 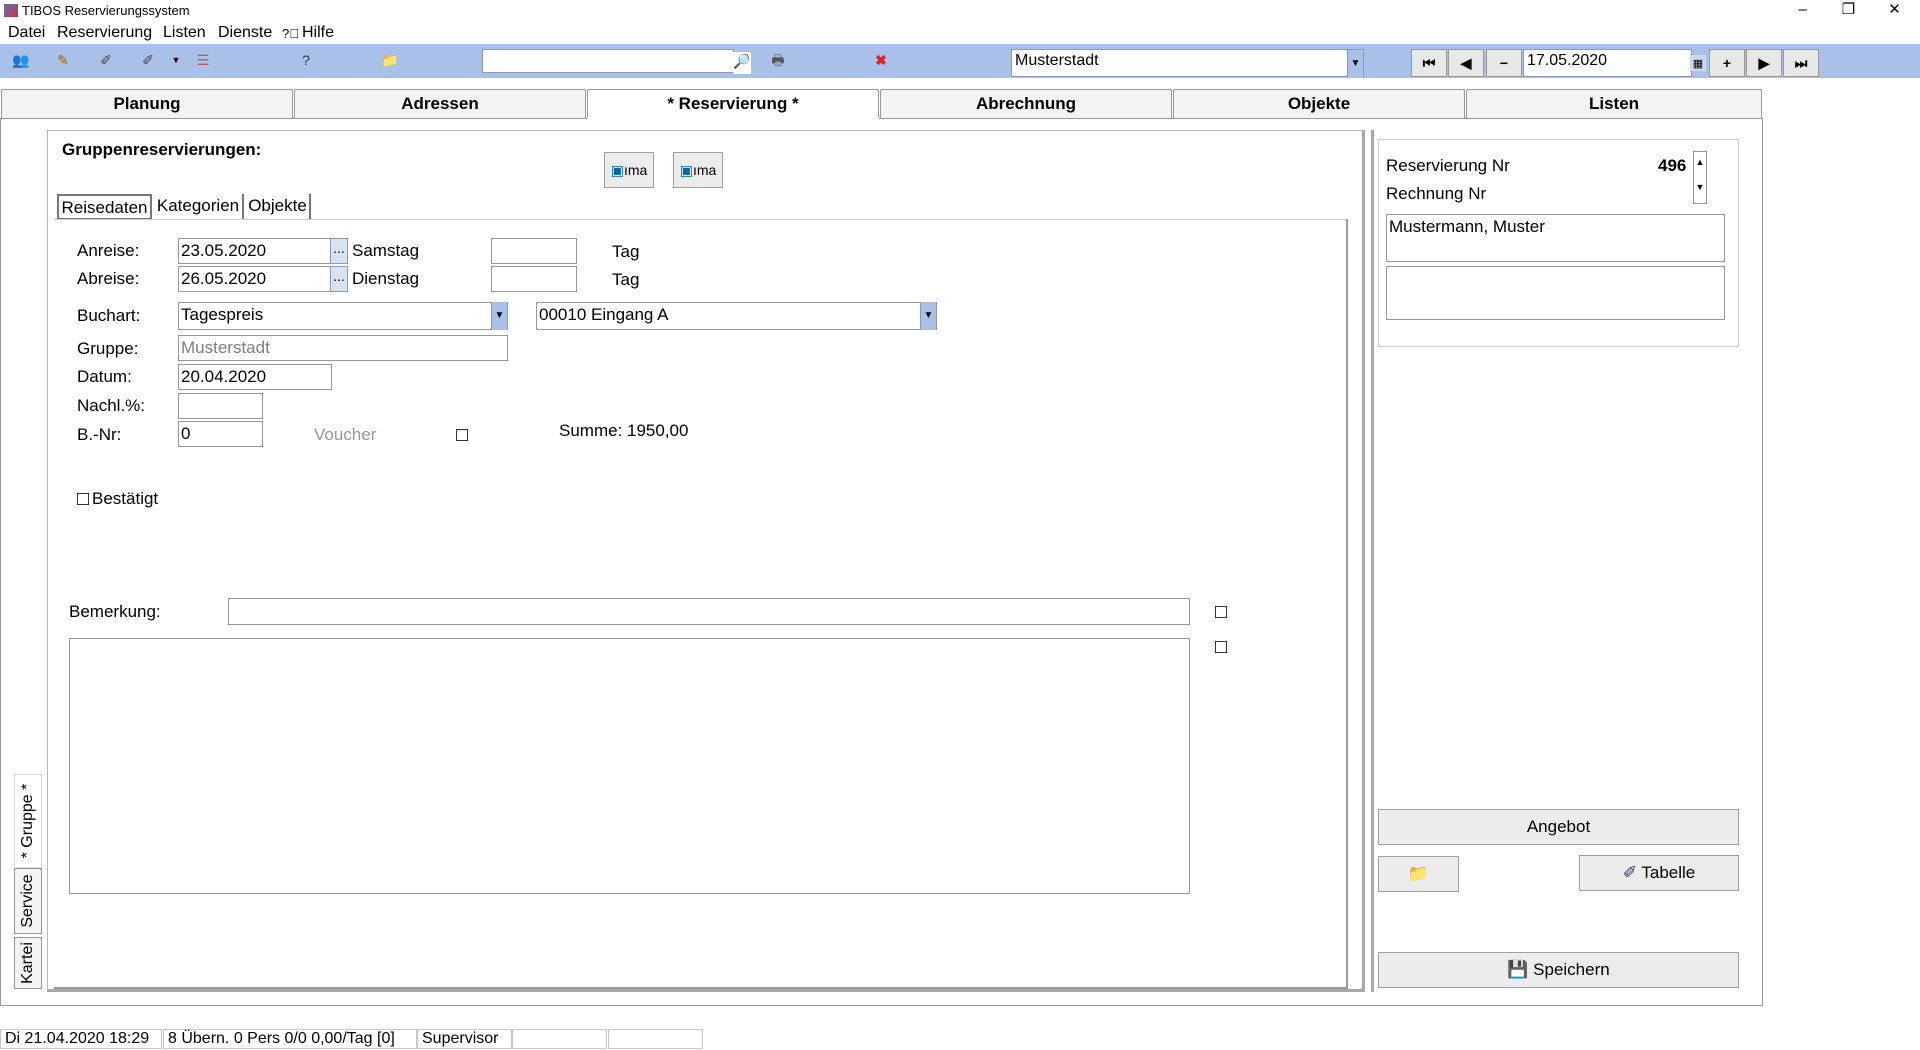 What do you see at coordinates (1801, 63) in the screenshot?
I see `last-button: ⏭` at bounding box center [1801, 63].